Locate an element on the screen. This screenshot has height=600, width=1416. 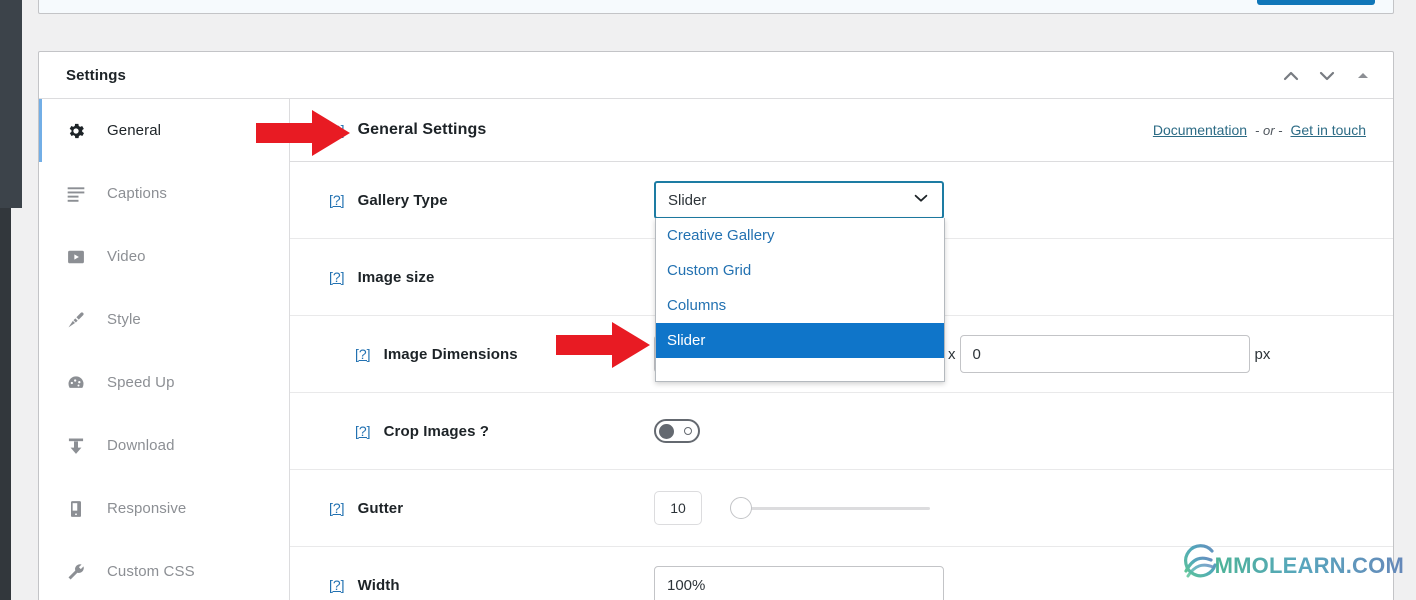
row-control-gutter: 10 is located at coordinates (1010, 508).